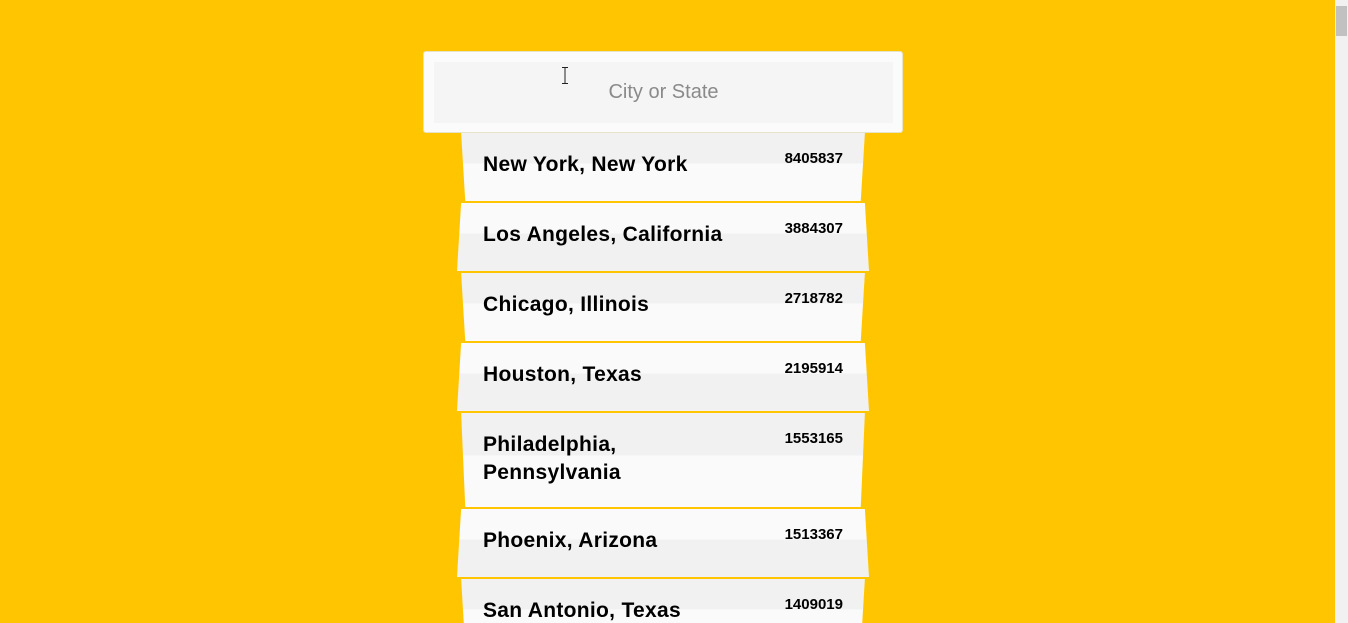 The height and width of the screenshot is (623, 1348). What do you see at coordinates (1341, 311) in the screenshot?
I see `vertical-scrollbar` at bounding box center [1341, 311].